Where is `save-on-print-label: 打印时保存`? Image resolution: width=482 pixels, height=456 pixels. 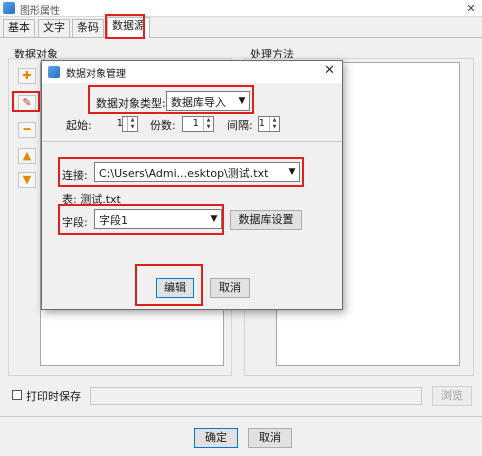
save-on-print-label: 打印时保存 is located at coordinates (53, 396).